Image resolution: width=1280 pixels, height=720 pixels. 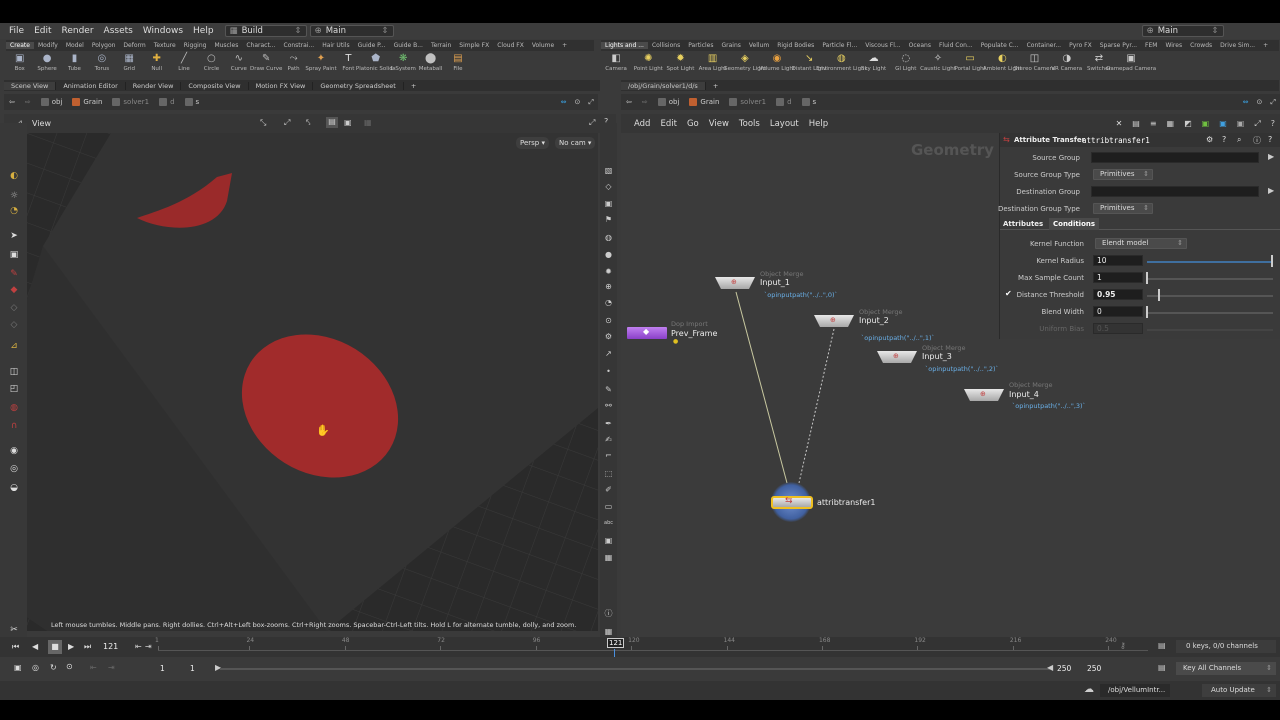 I want to click on key-all-channels-menu: Key All Channels ⇕, so click(x=1226, y=668).